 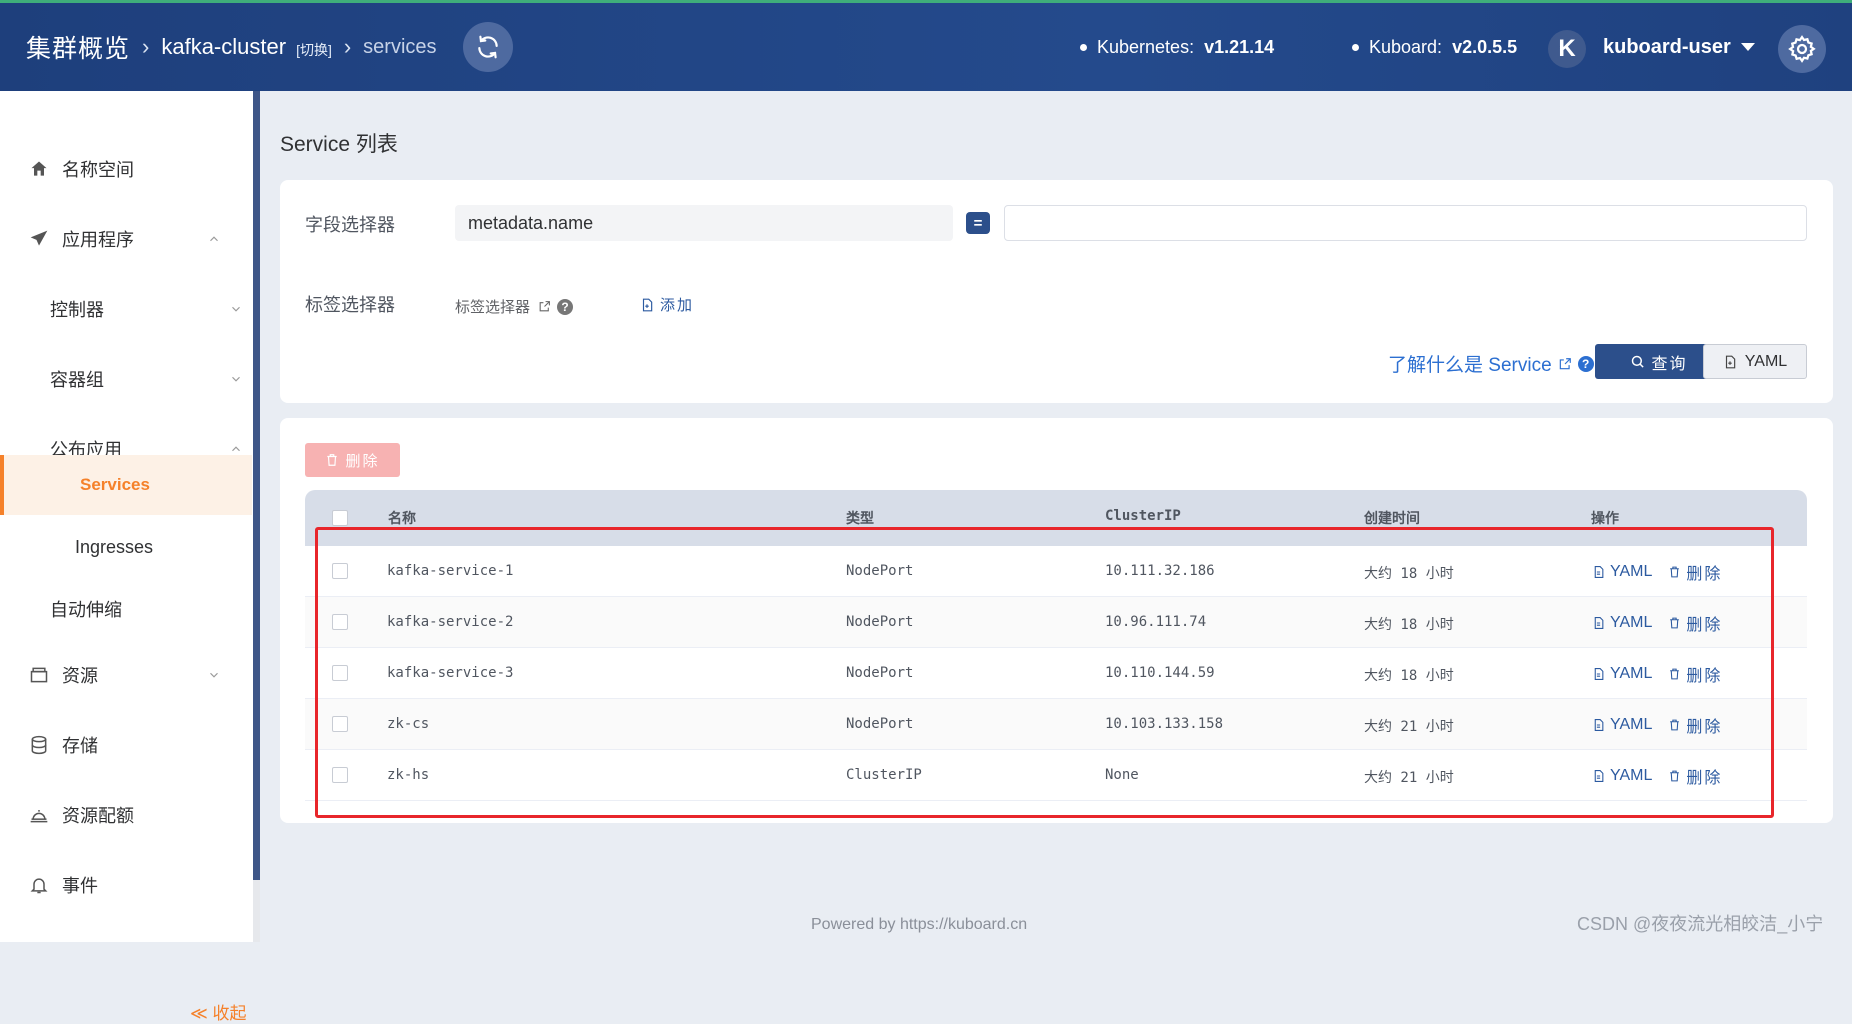 What do you see at coordinates (98, 240) in the screenshot?
I see `sidebar-item-label: 应用程序` at bounding box center [98, 240].